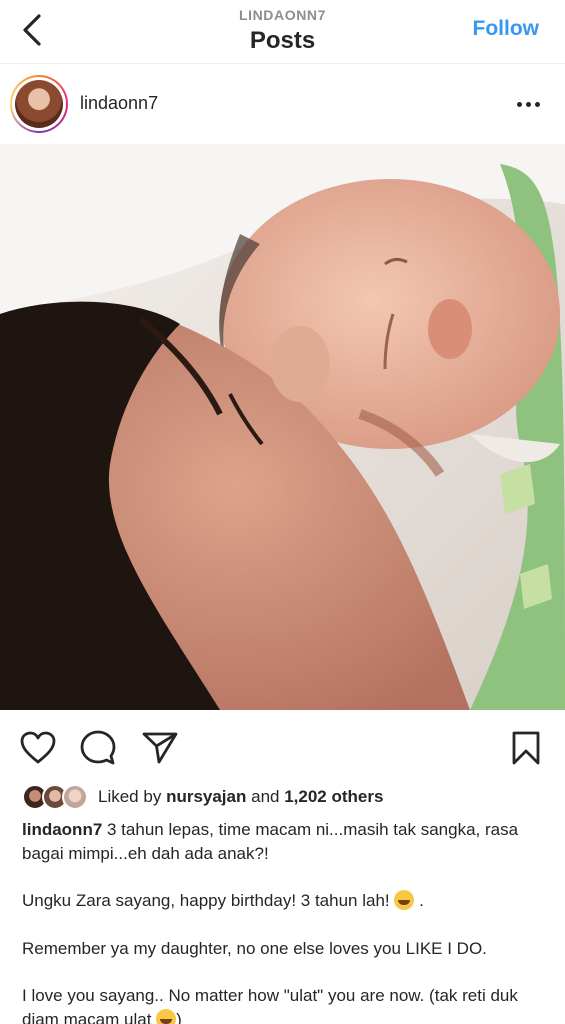  Describe the element at coordinates (333, 796) in the screenshot. I see `likes-count: 1,202 others` at that location.